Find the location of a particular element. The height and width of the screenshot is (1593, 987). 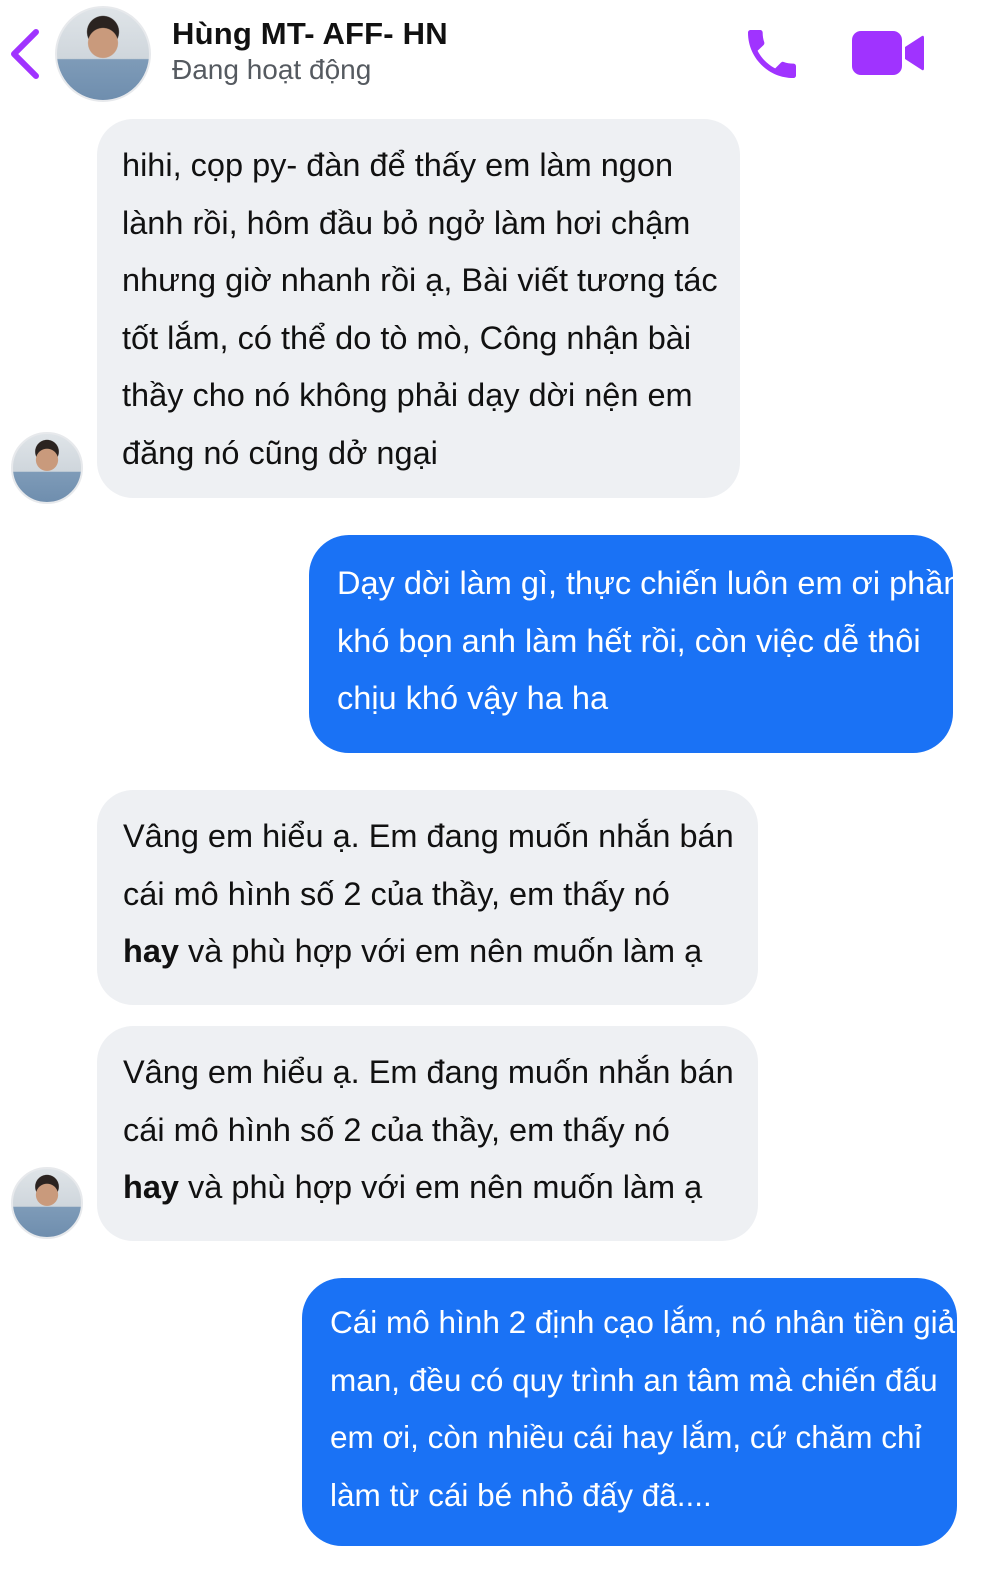

message-line: thầy cho nó không phải dạy dời nện em is located at coordinates (407, 395).